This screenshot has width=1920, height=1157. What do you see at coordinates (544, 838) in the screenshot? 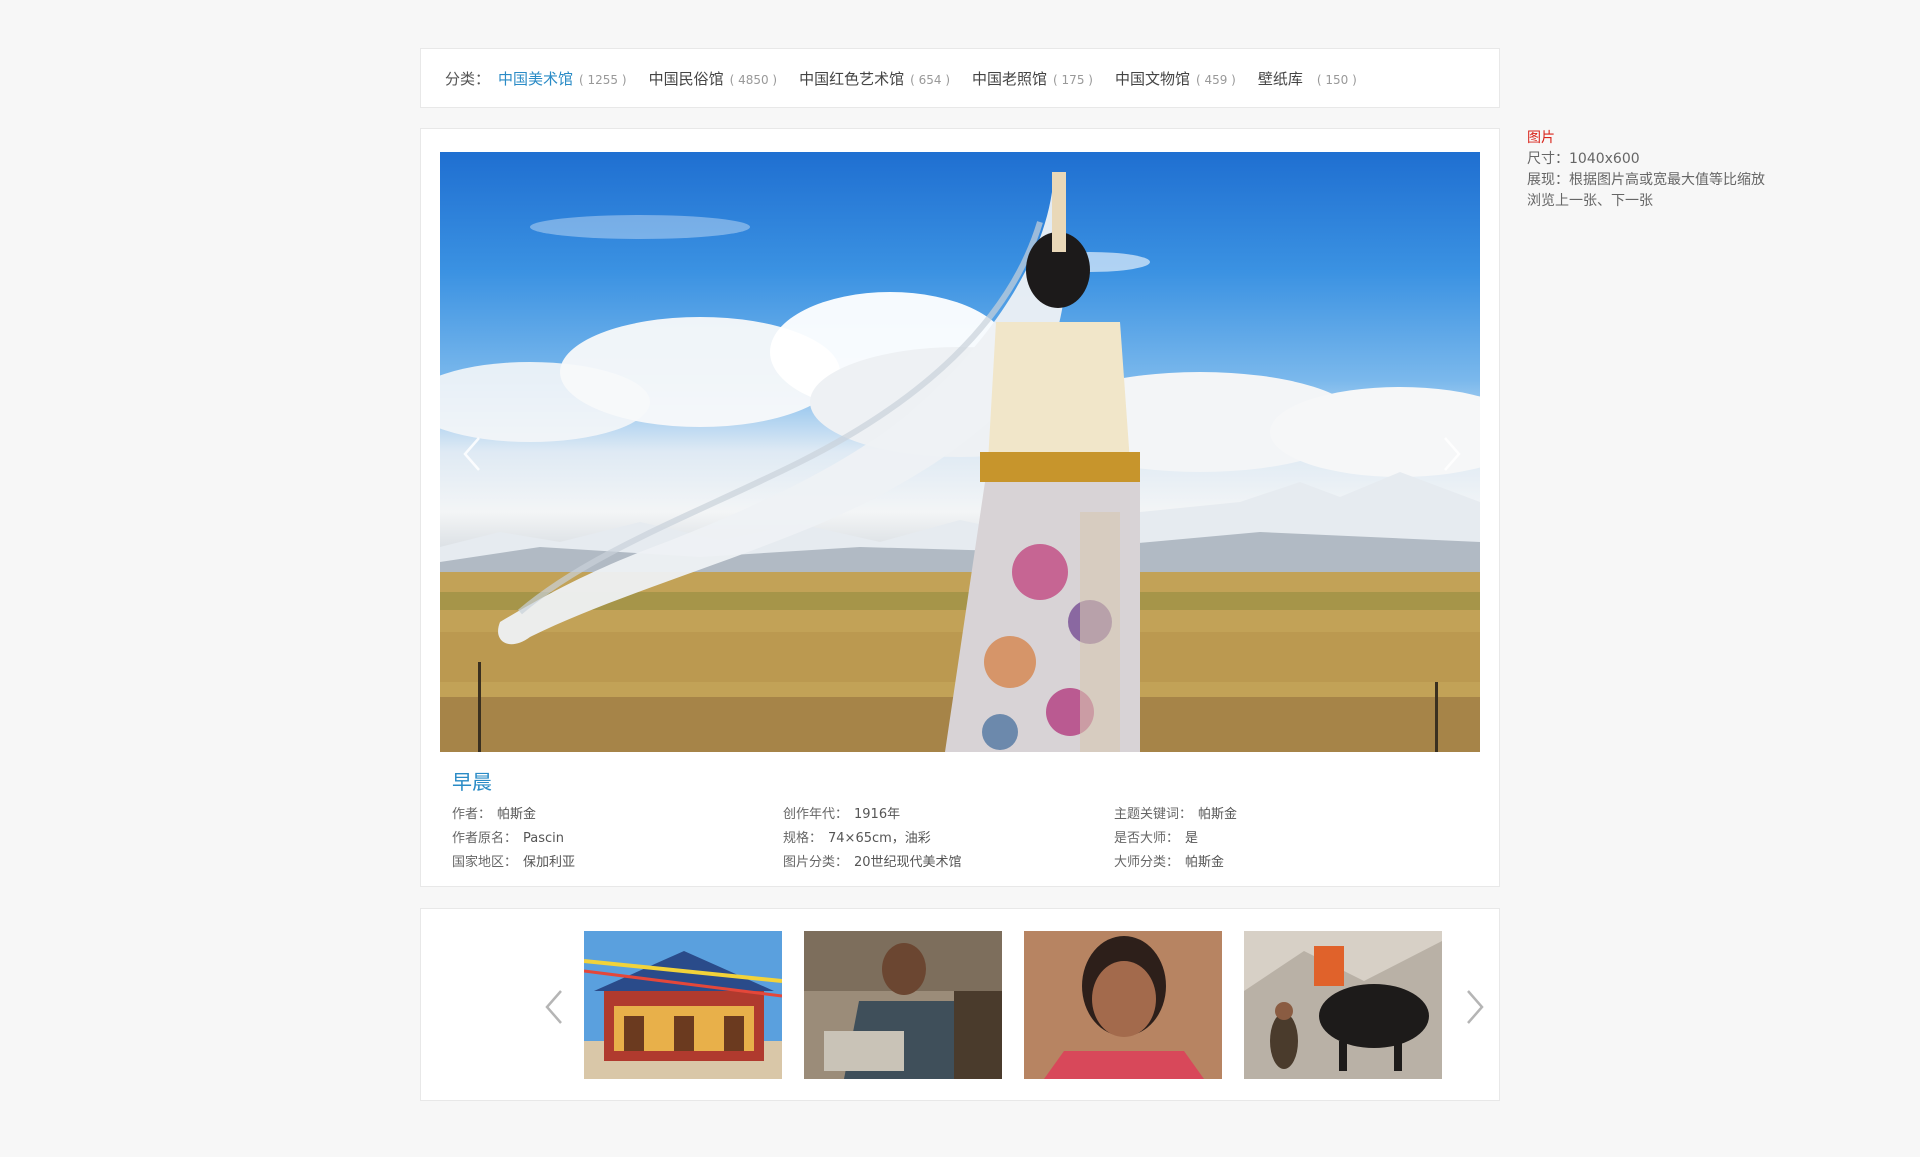
I see `meta-value: Pascin` at bounding box center [544, 838].